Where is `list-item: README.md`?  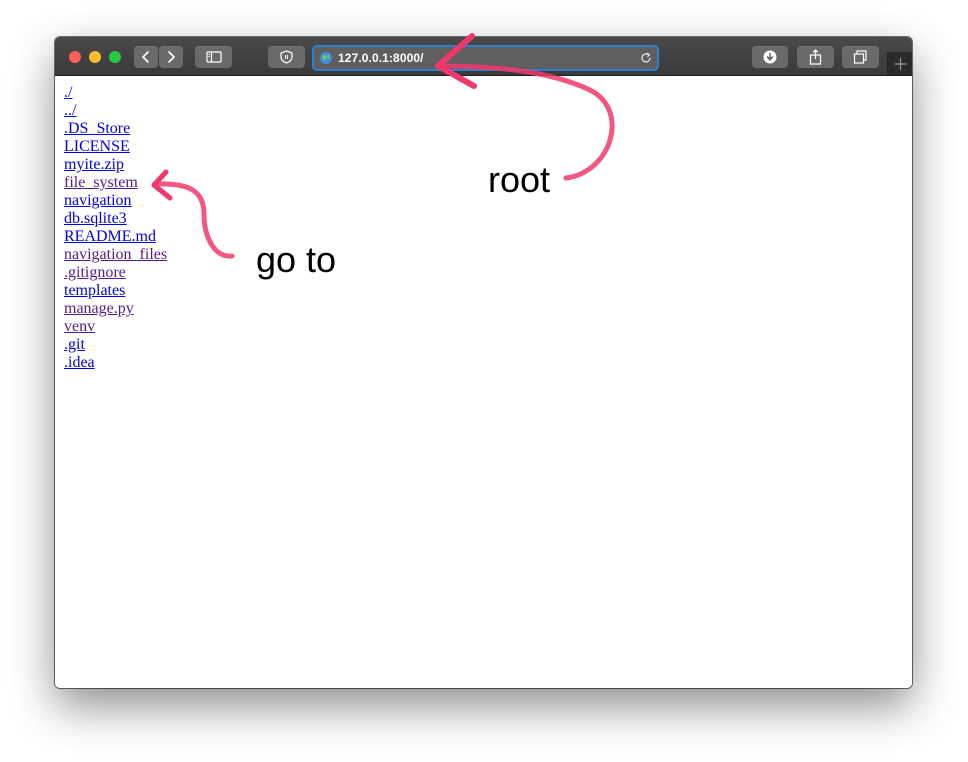
list-item: README.md is located at coordinates (115, 237).